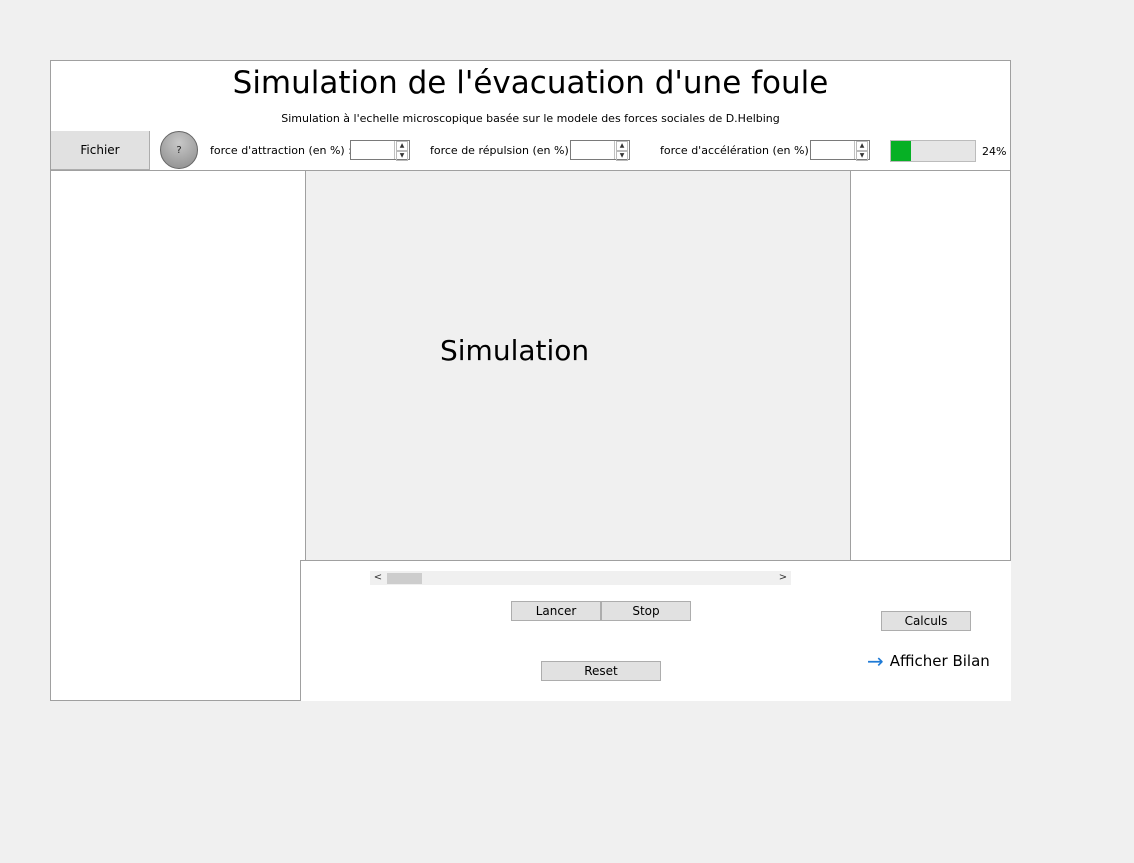  What do you see at coordinates (840, 150) in the screenshot?
I see `acceleration-spinbox: ▲ ▼` at bounding box center [840, 150].